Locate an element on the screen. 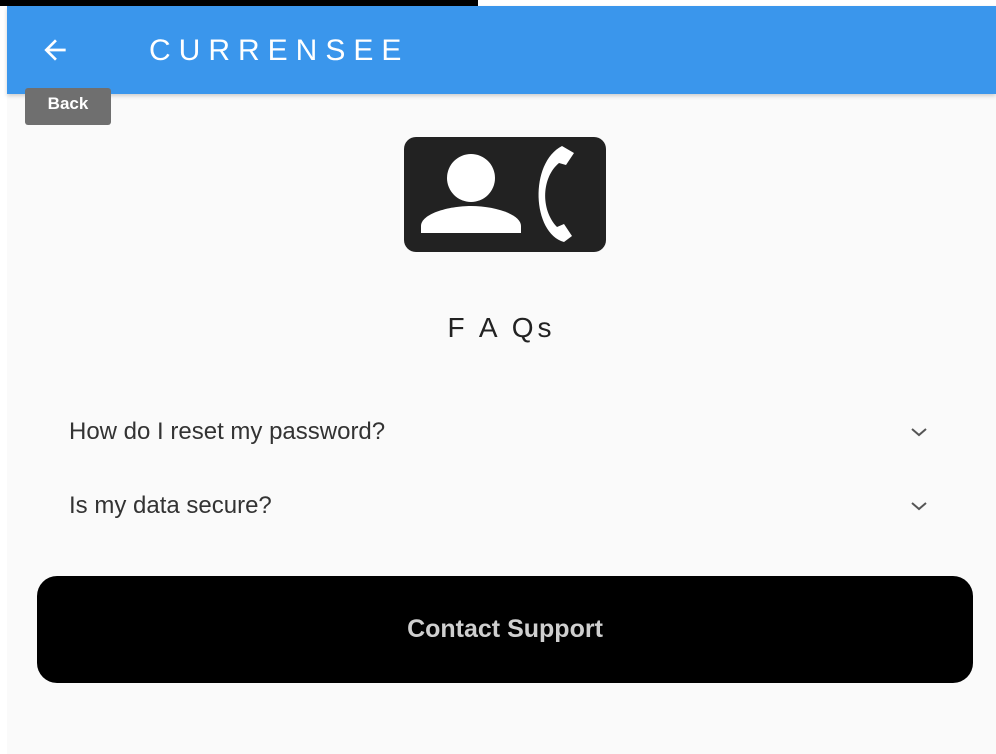 The image size is (996, 754). back-tooltip: Back is located at coordinates (68, 106).